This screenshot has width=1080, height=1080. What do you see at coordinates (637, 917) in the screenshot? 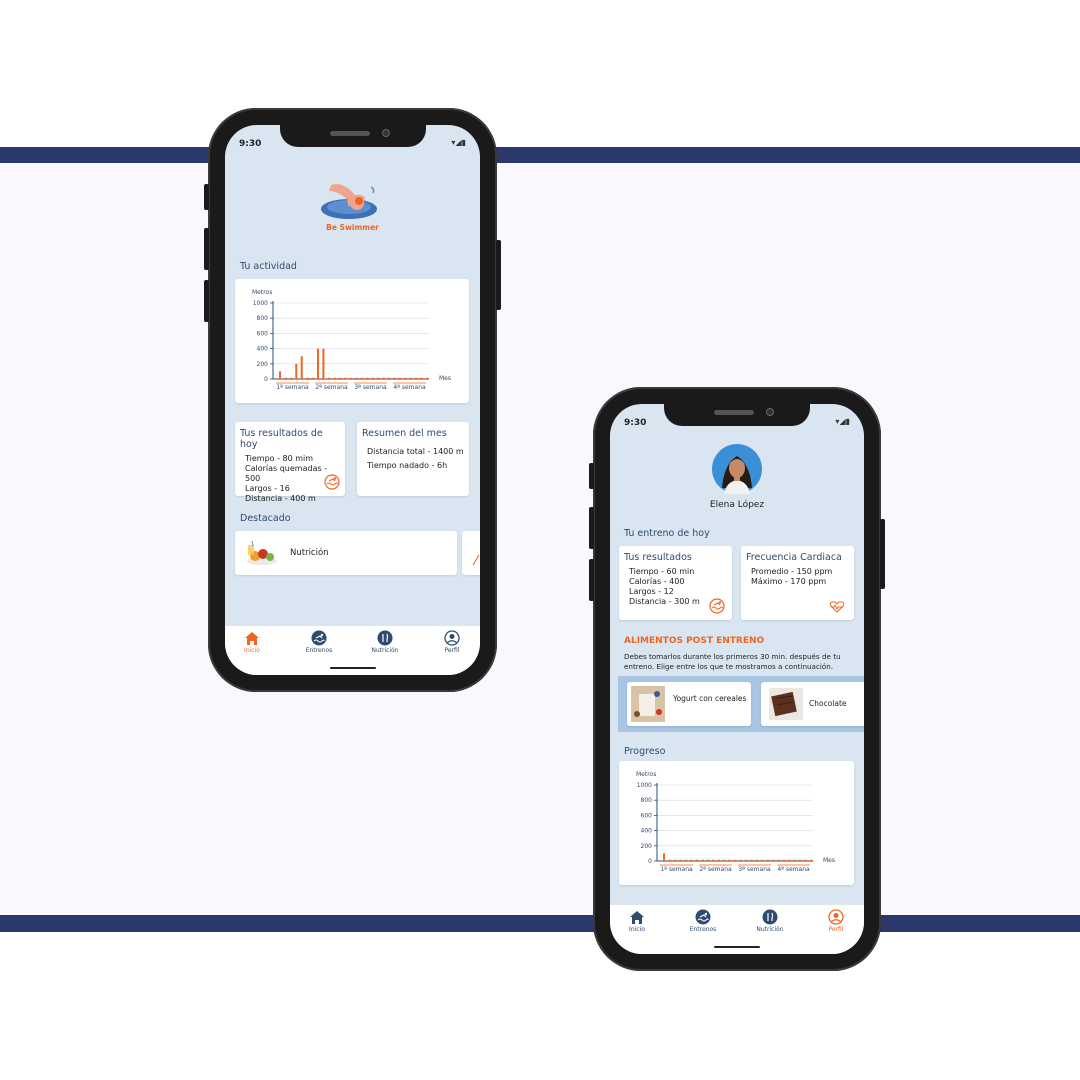
I see `home-icon` at bounding box center [637, 917].